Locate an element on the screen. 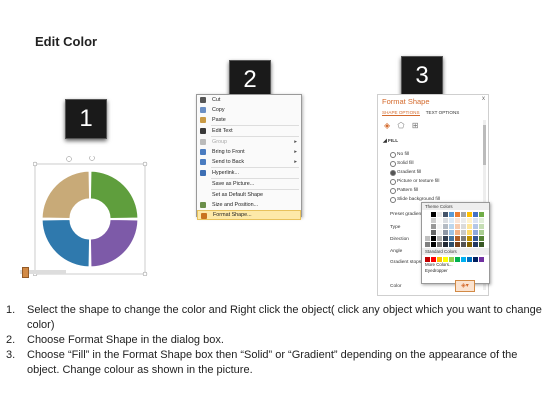 This screenshot has width=560, height=420. fill-section-header: ◢ FILL is located at coordinates (390, 141).